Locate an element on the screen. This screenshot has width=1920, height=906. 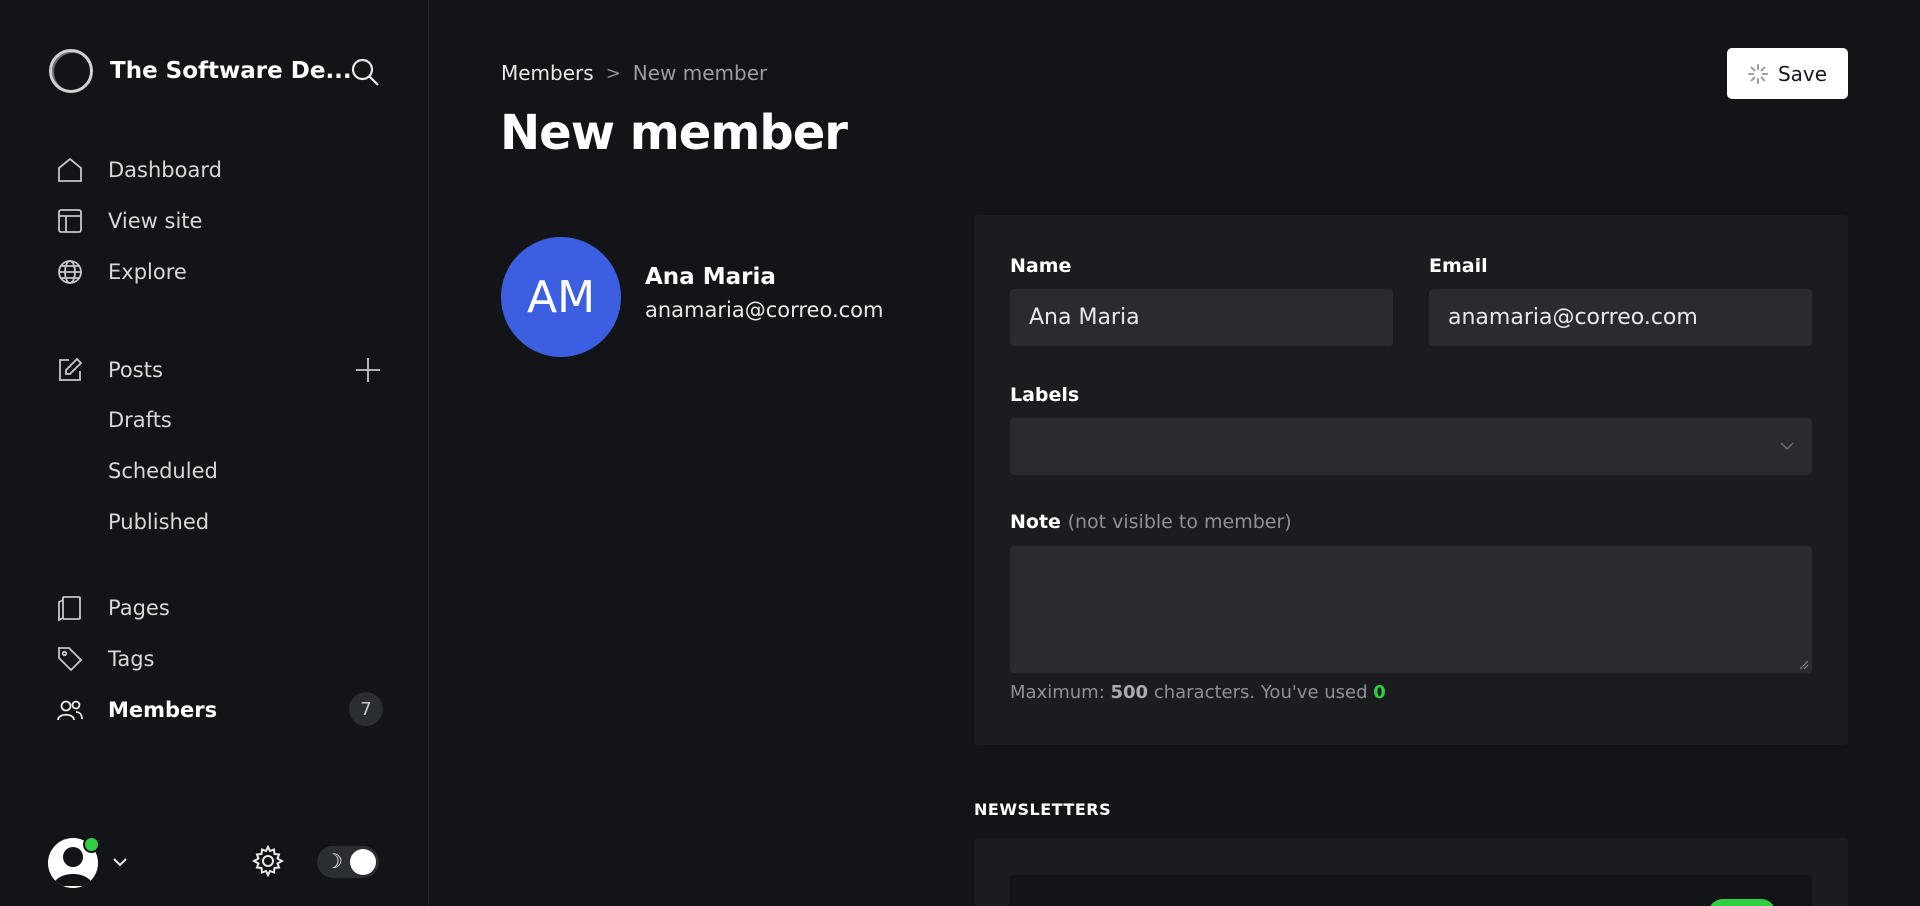
member-name: Ana Maria is located at coordinates (710, 277).